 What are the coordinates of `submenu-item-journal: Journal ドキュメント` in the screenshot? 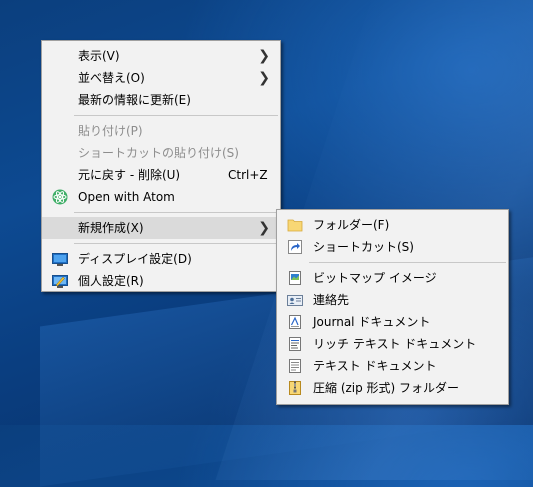 It's located at (392, 322).